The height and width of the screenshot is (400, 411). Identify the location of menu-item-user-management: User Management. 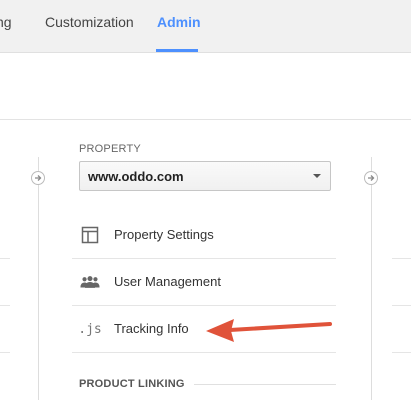
(204, 282).